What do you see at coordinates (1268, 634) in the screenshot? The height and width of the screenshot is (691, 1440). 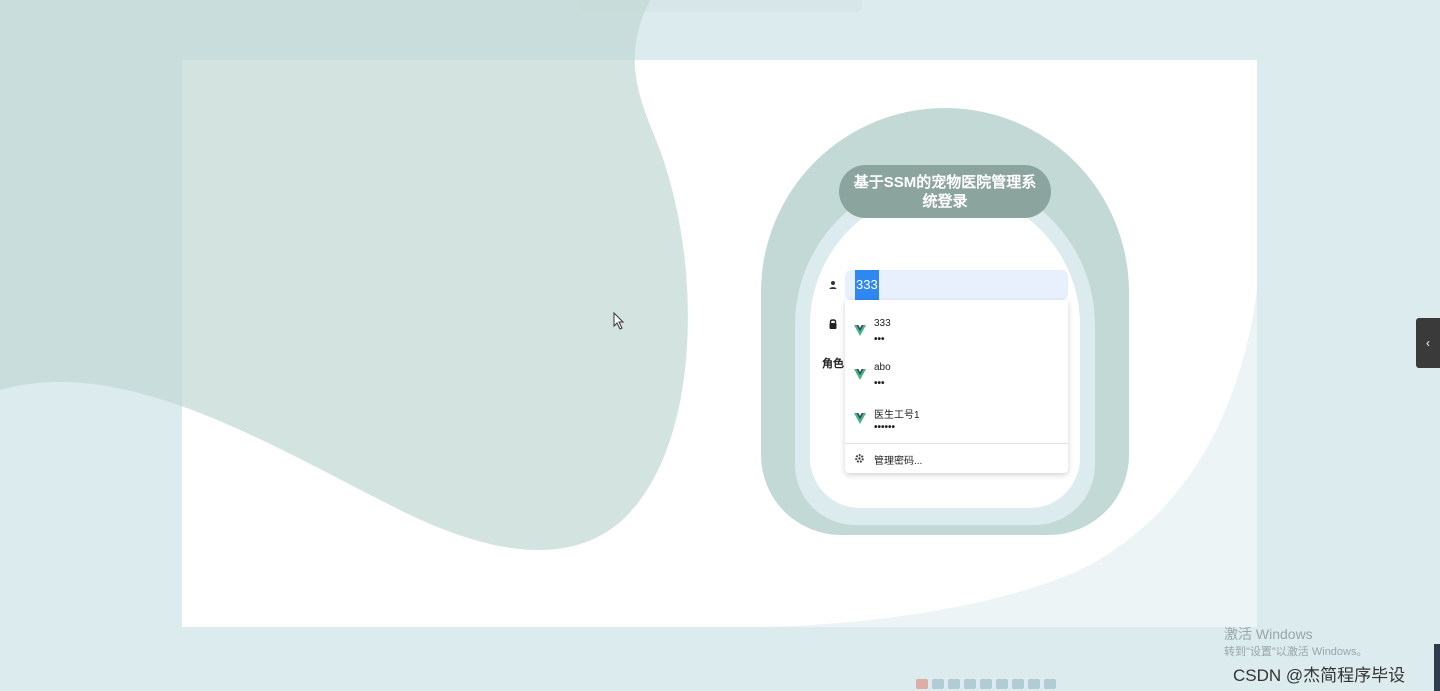 I see `windows-activation-title: 激活 Windows` at bounding box center [1268, 634].